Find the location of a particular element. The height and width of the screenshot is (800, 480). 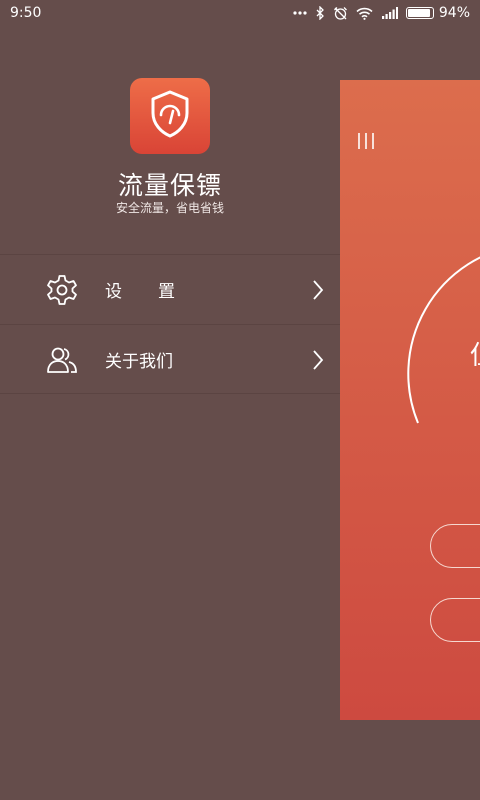

bluetooth-icon is located at coordinates (320, 13).